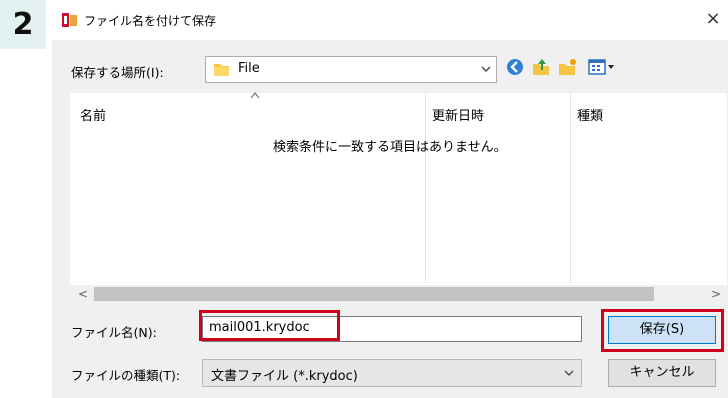  Describe the element at coordinates (351, 69) in the screenshot. I see `location-dropdown: File` at that location.